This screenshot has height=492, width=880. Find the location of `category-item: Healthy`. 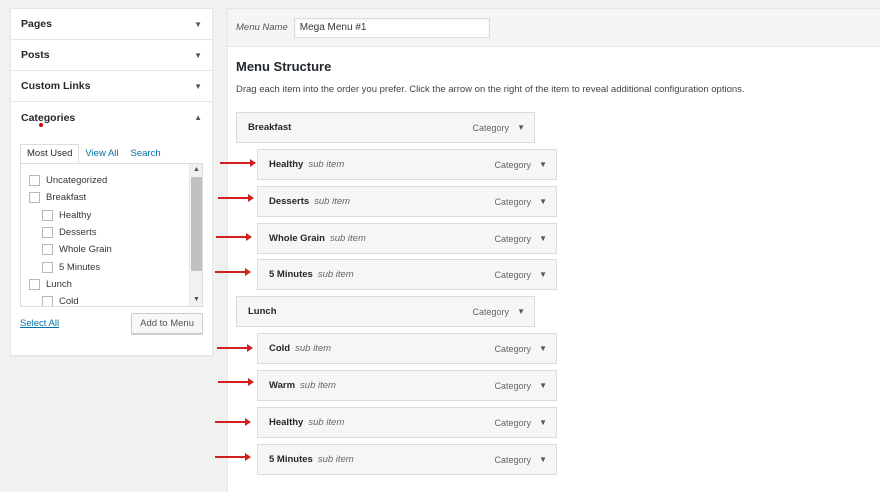

category-item: Healthy is located at coordinates (115, 215).